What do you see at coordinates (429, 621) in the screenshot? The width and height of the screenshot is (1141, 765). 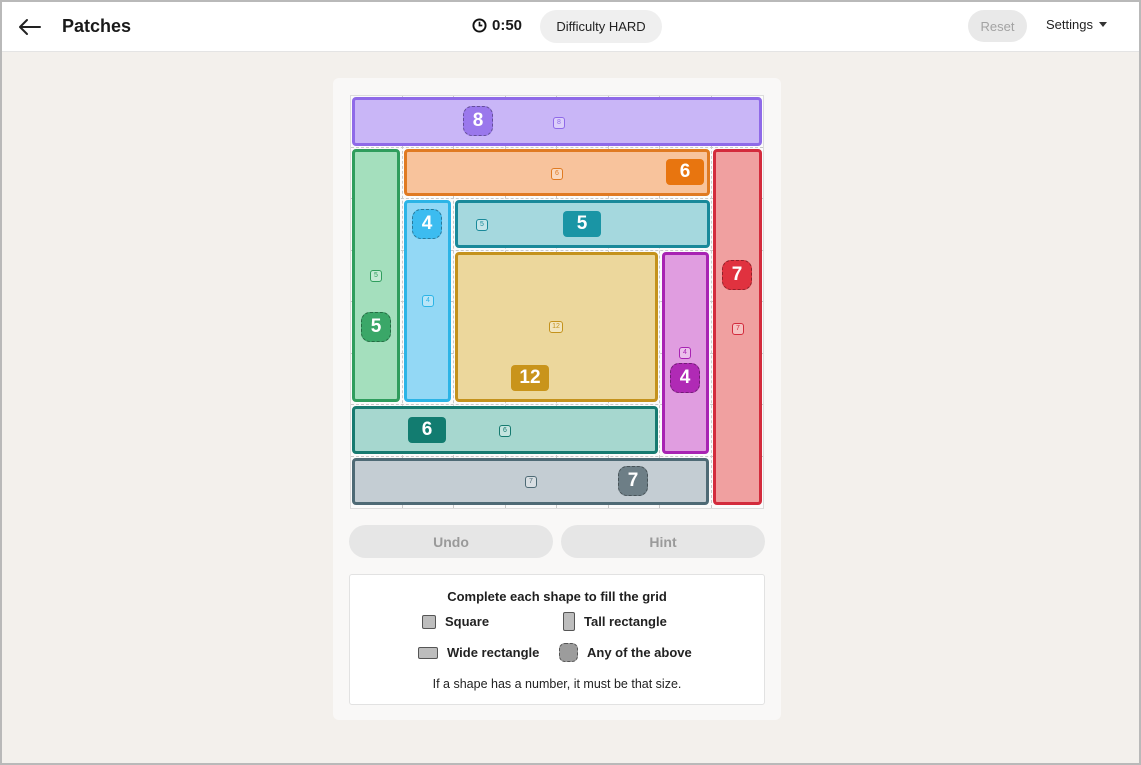 I see `square-icon` at bounding box center [429, 621].